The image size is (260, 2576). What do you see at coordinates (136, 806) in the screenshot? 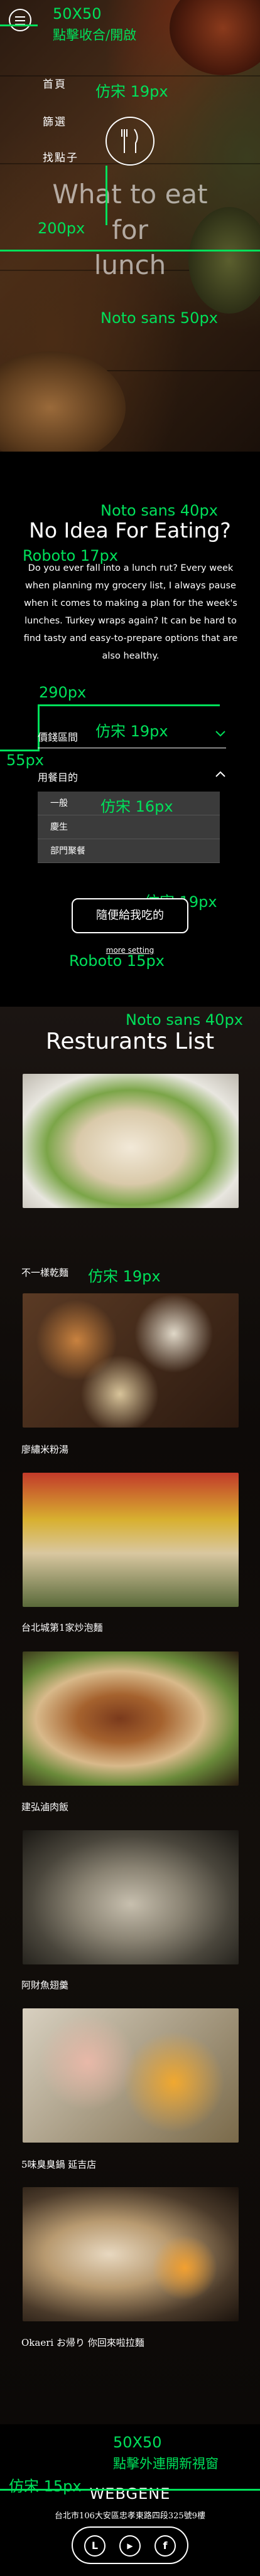
I see `options-font-note: 仿宋 16px` at bounding box center [136, 806].